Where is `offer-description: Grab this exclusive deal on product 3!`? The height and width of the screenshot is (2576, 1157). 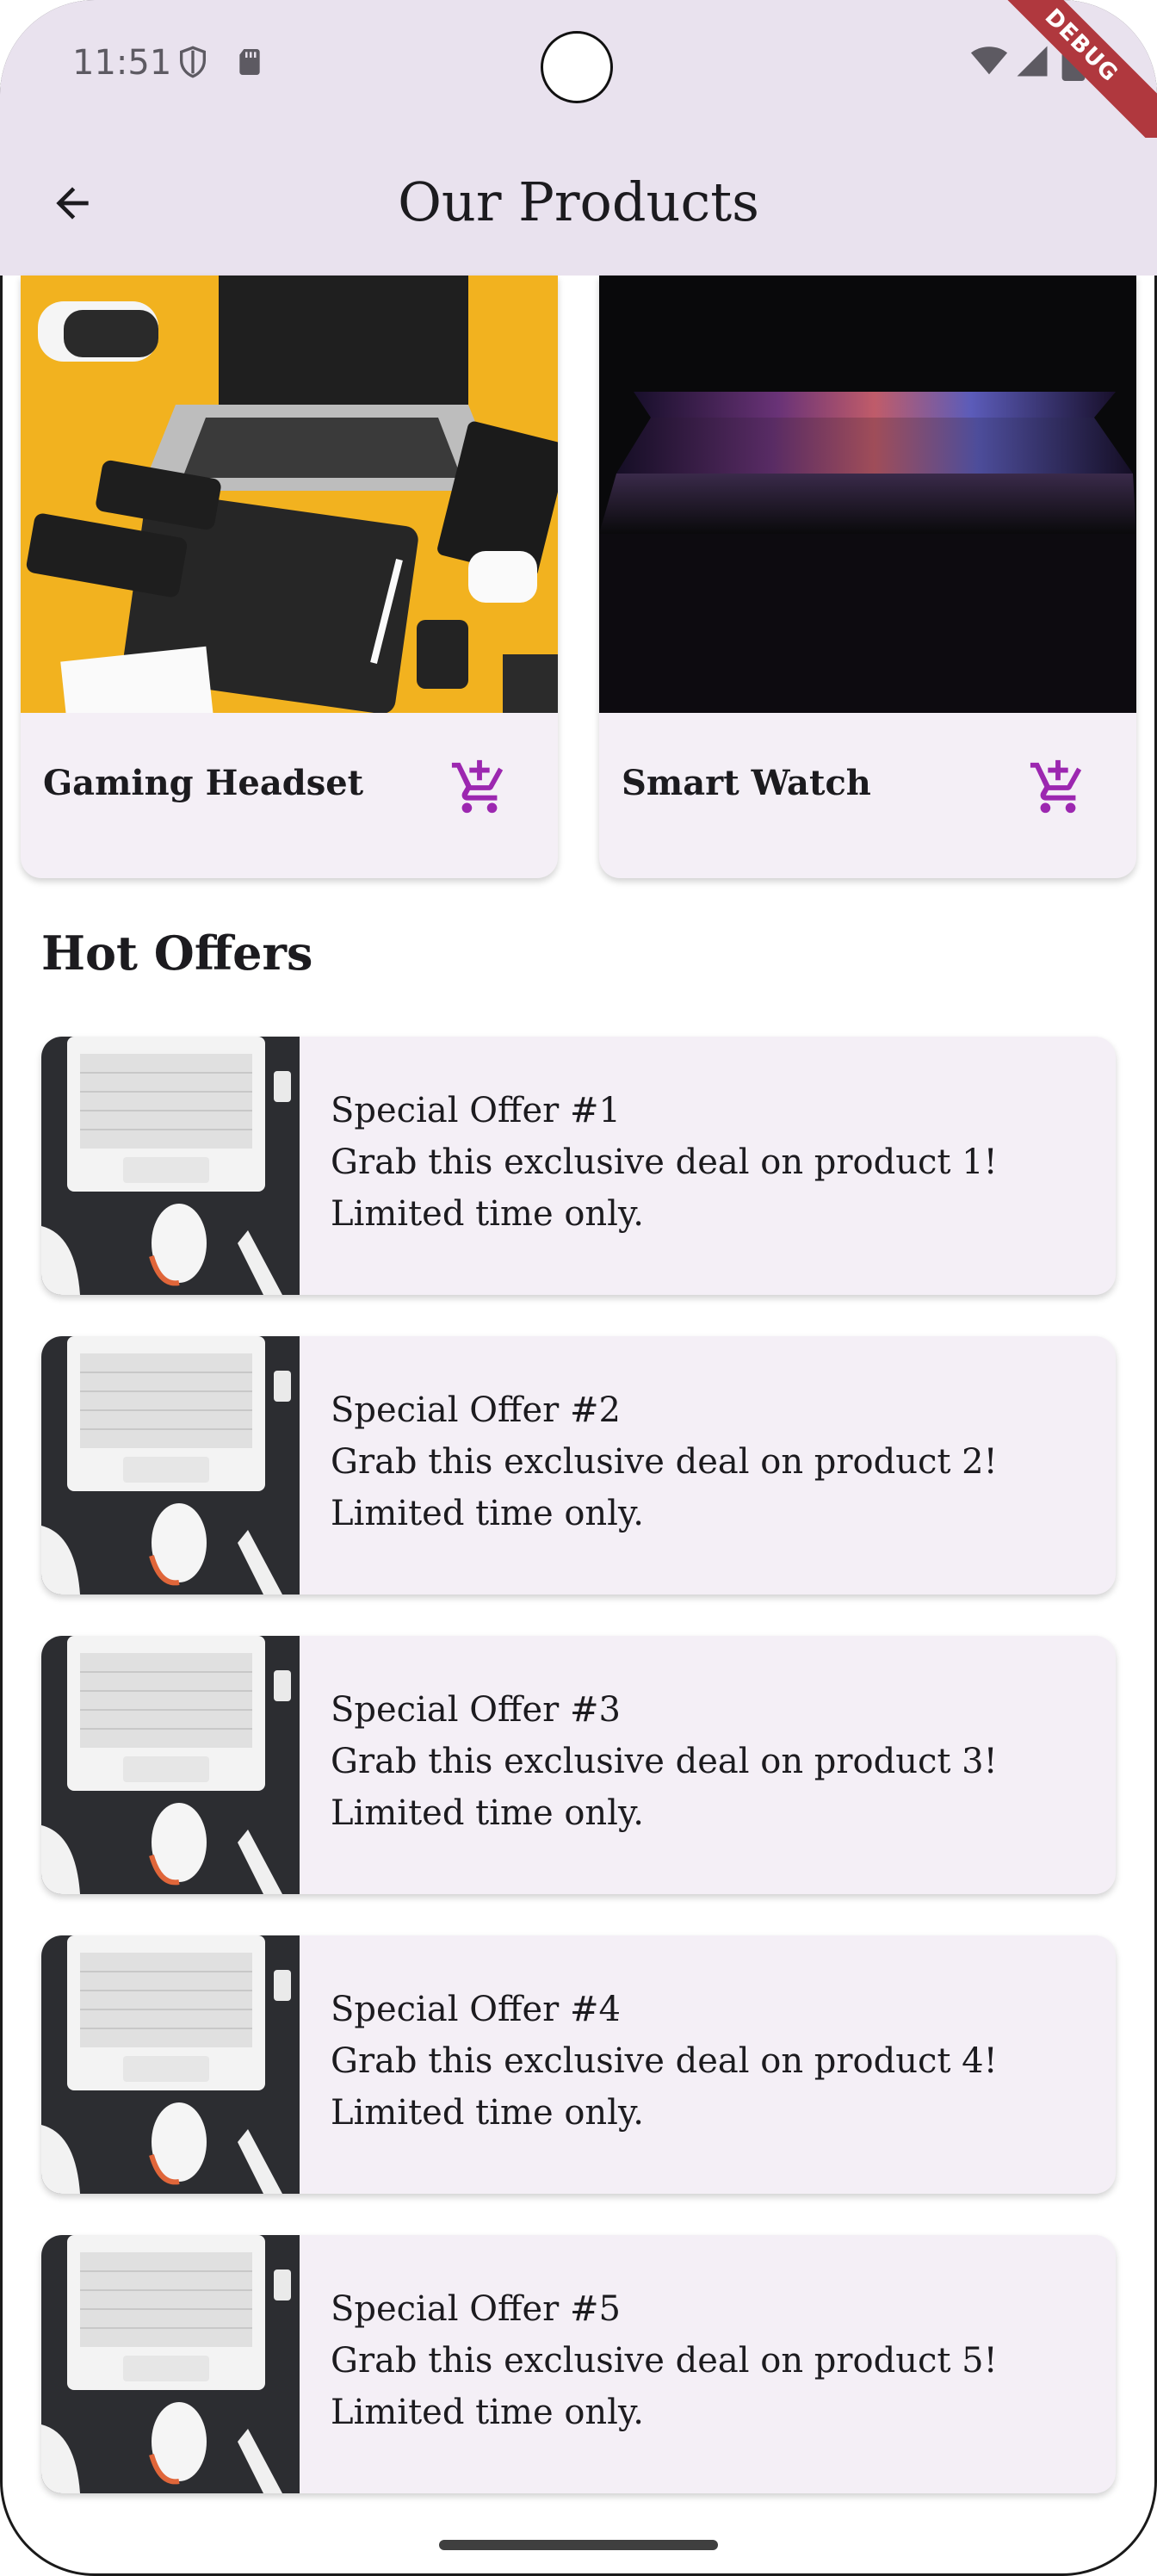 offer-description: Grab this exclusive deal on product 3! is located at coordinates (664, 1761).